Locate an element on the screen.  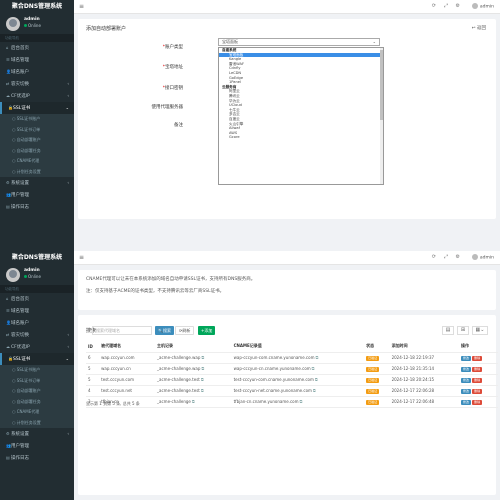
cell-time: 2024-12-17 22:06:28 is located at coordinates (424, 391).